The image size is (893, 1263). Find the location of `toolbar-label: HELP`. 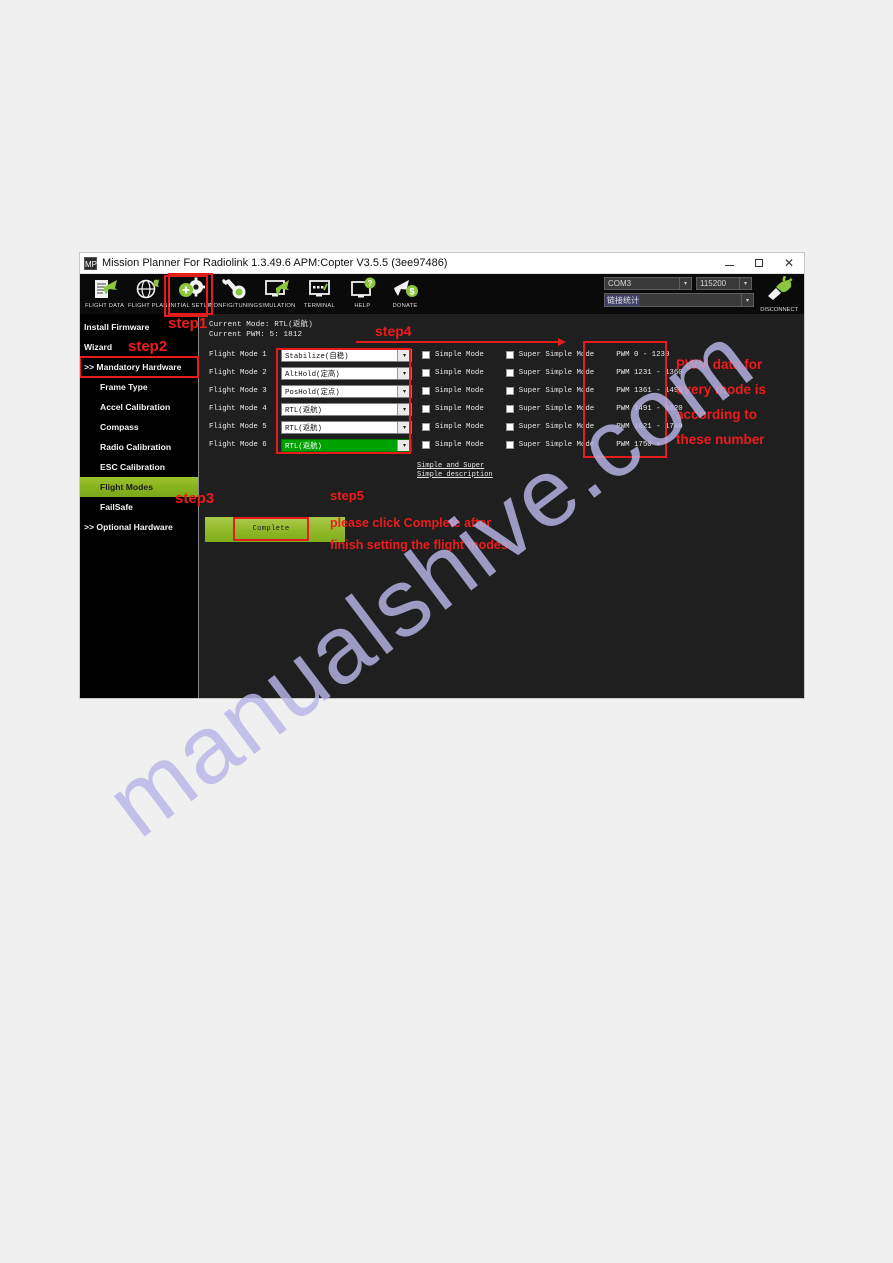

toolbar-label: HELP is located at coordinates (362, 305).